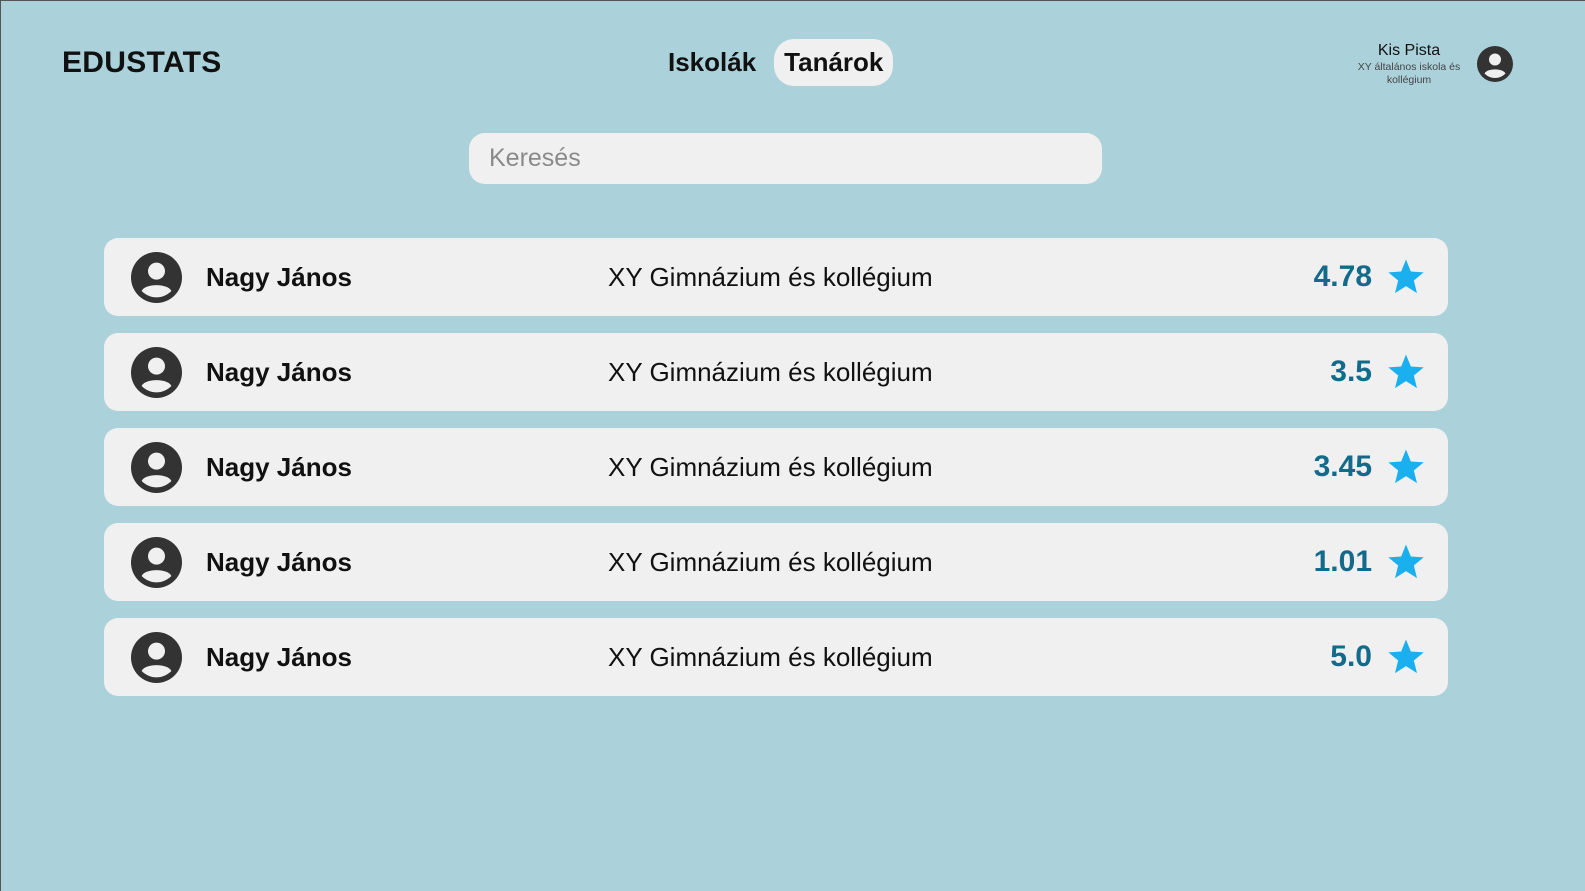 Image resolution: width=1585 pixels, height=891 pixels. What do you see at coordinates (1351, 371) in the screenshot?
I see `teacher-rating: 3.5` at bounding box center [1351, 371].